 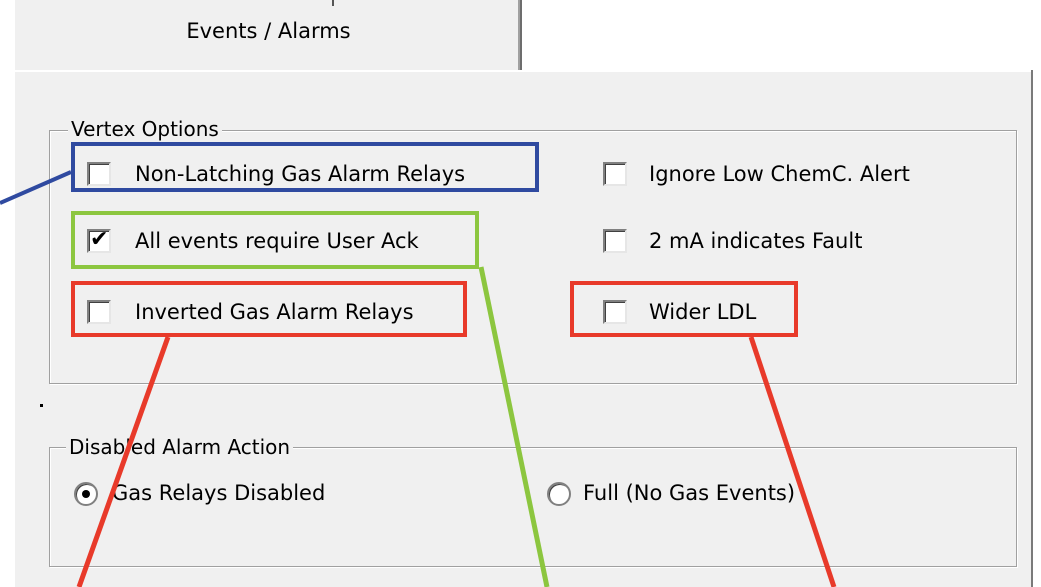 What do you see at coordinates (123, 461) in the screenshot?
I see `callout-line-red-left` at bounding box center [123, 461].